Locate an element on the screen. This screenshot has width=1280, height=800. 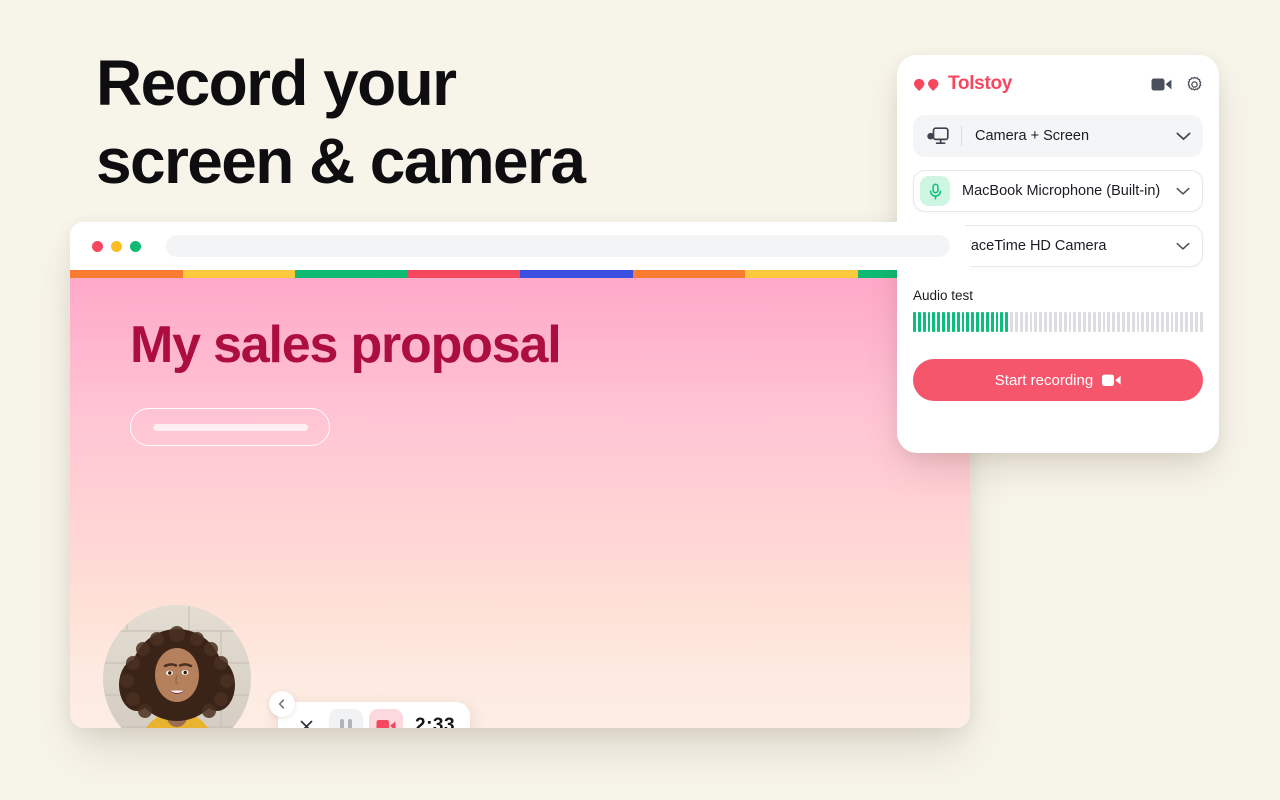
panel-header: Tolstoy is located at coordinates (1058, 81).